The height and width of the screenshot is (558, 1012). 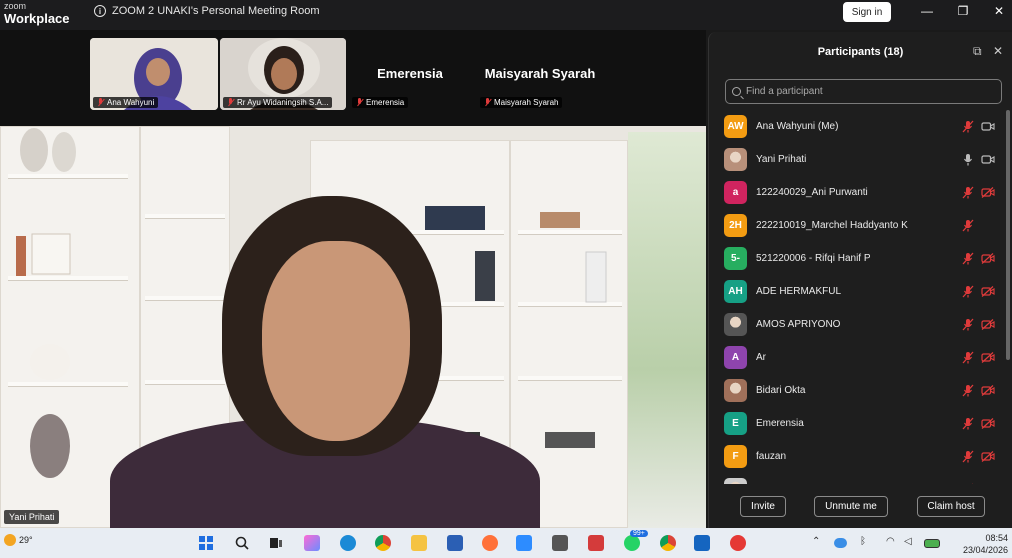 What do you see at coordinates (816, 541) in the screenshot?
I see `chevron-up-icon: ⌃` at bounding box center [816, 541].